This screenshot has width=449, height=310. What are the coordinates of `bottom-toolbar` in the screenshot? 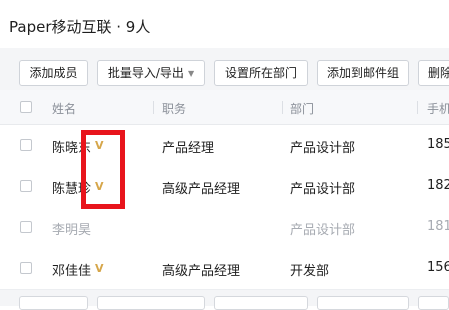 It's located at (224, 300).